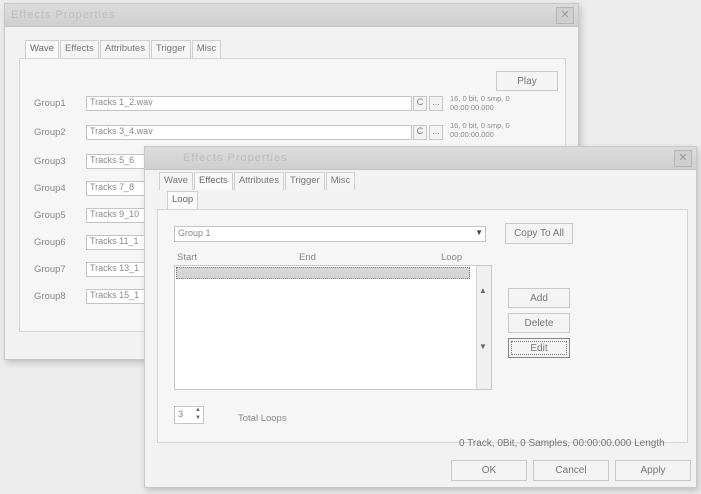 This screenshot has width=701, height=494. I want to click on front-tab-attributes: Attributes, so click(258, 181).